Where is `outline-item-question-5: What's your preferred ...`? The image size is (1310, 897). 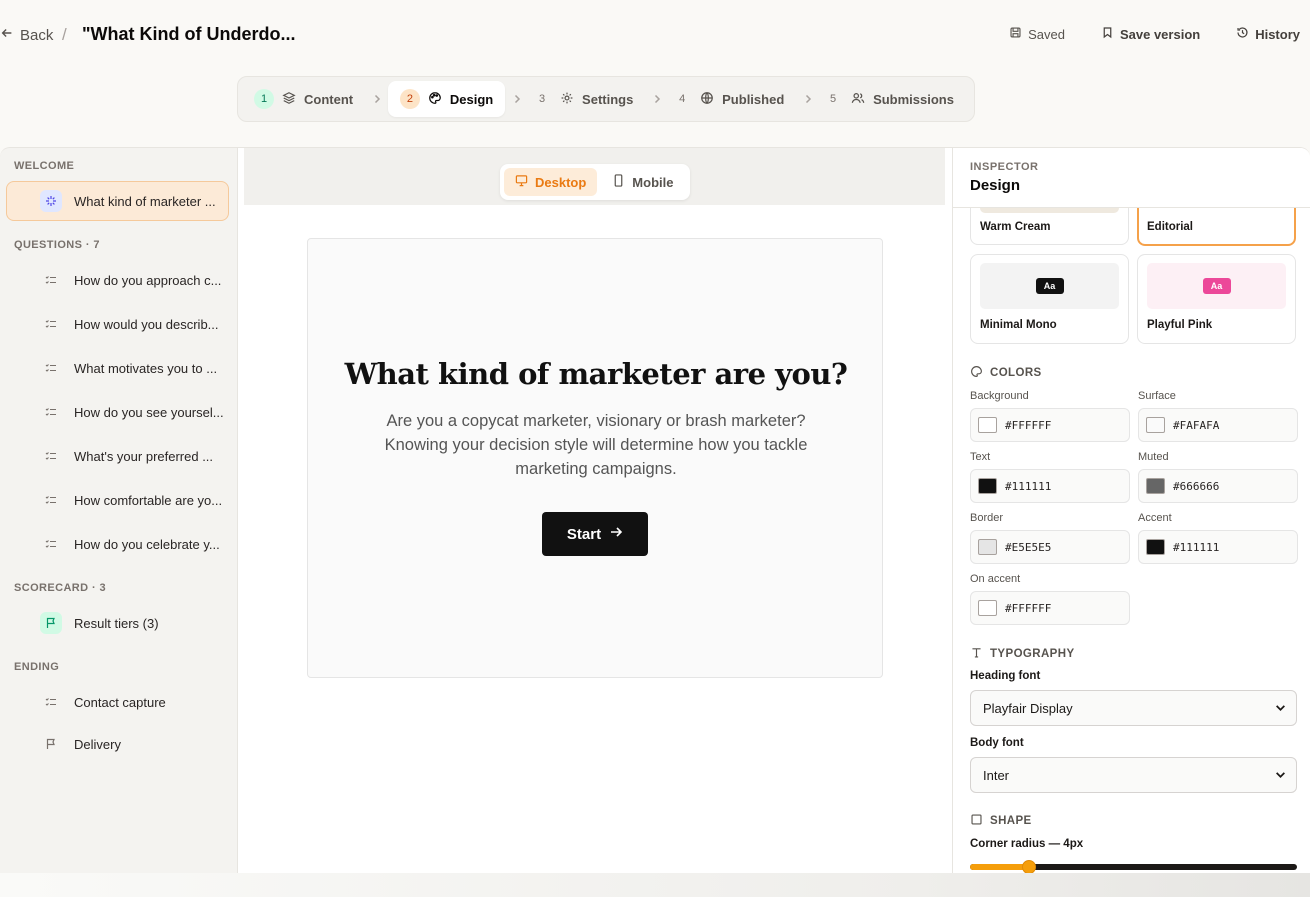
outline-item-question-5: What's your preferred ... is located at coordinates (117, 456).